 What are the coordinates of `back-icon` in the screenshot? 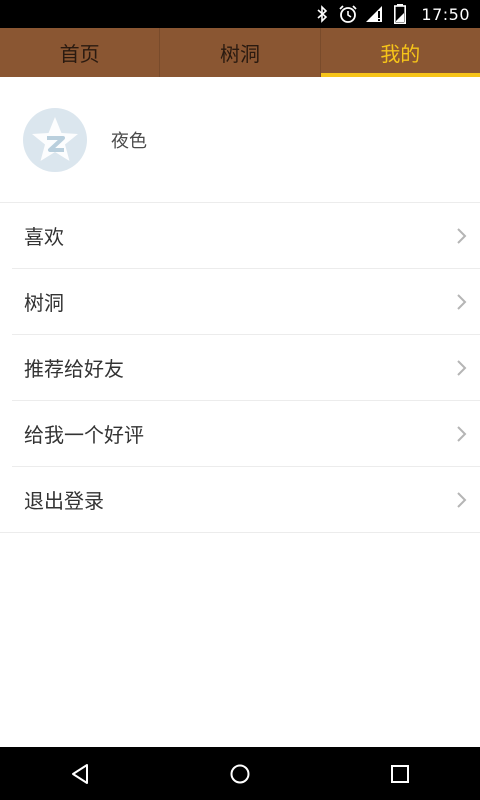 It's located at (80, 773).